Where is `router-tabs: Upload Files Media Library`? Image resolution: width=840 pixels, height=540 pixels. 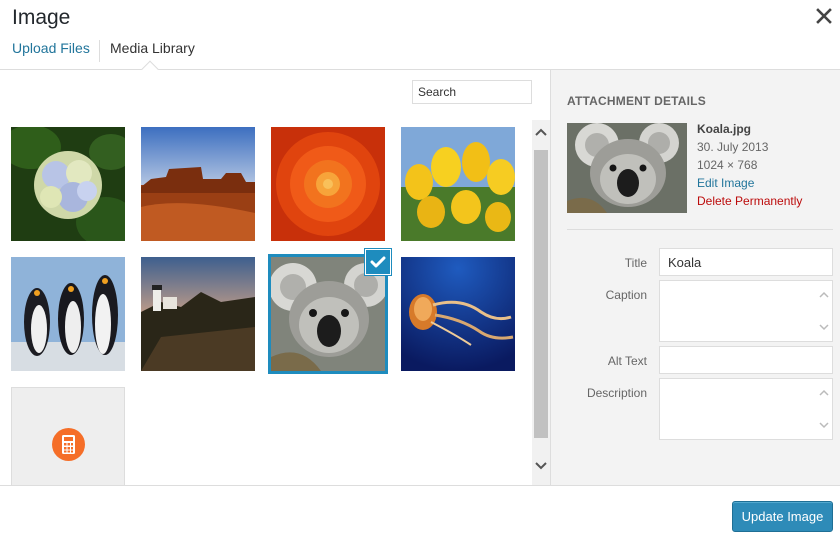 router-tabs: Upload Files Media Library is located at coordinates (420, 56).